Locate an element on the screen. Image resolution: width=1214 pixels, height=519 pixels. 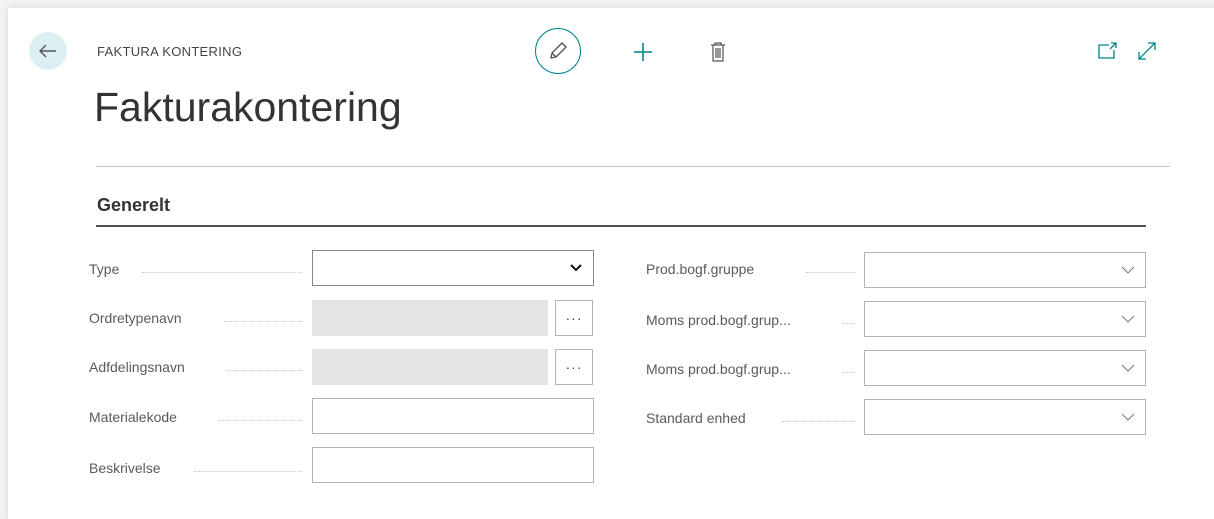
expand-icon is located at coordinates (1147, 51).